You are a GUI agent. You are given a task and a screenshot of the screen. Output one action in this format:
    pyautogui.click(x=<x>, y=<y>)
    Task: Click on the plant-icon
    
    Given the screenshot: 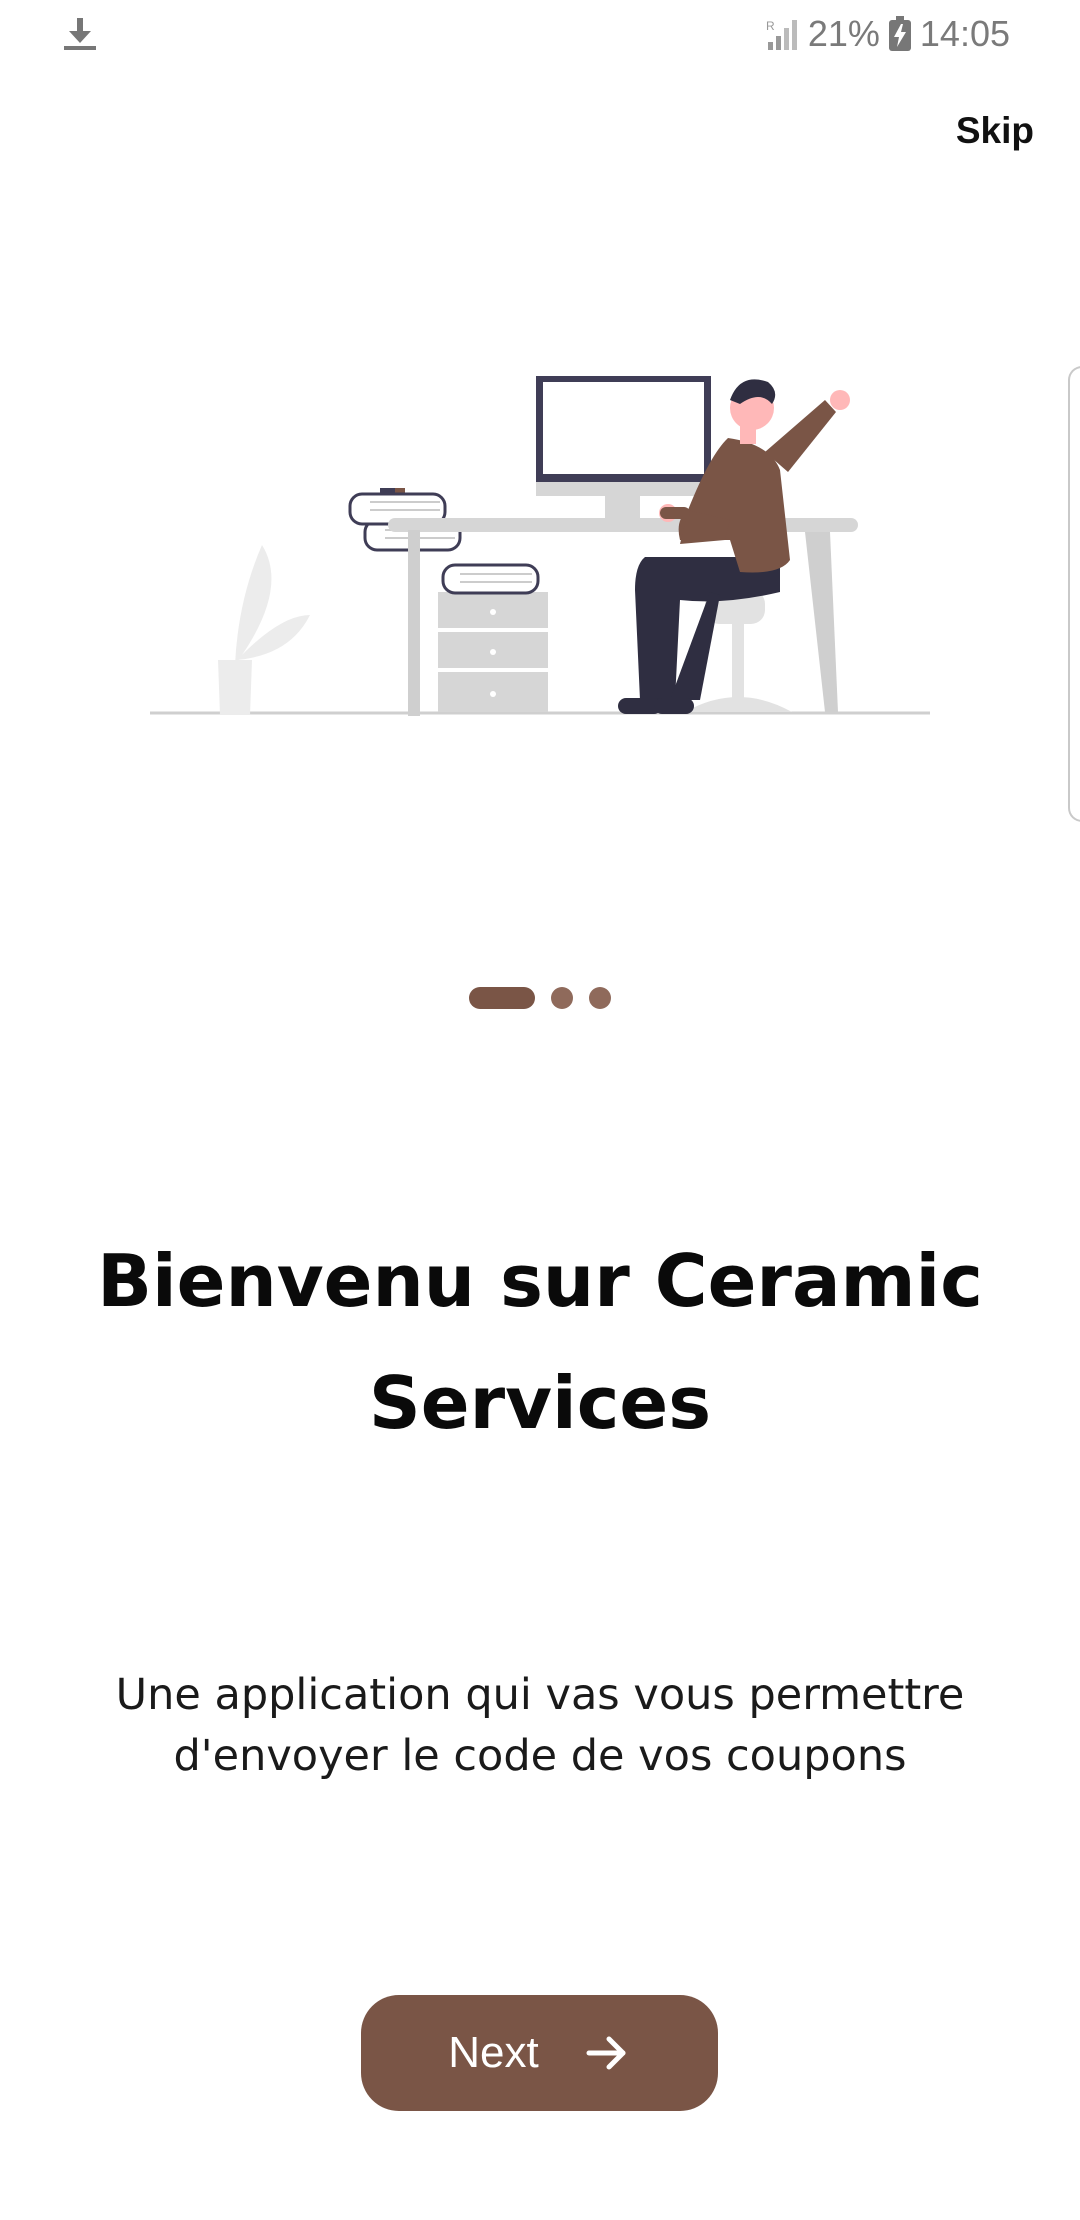 What is the action you would take?
    pyautogui.click(x=264, y=630)
    